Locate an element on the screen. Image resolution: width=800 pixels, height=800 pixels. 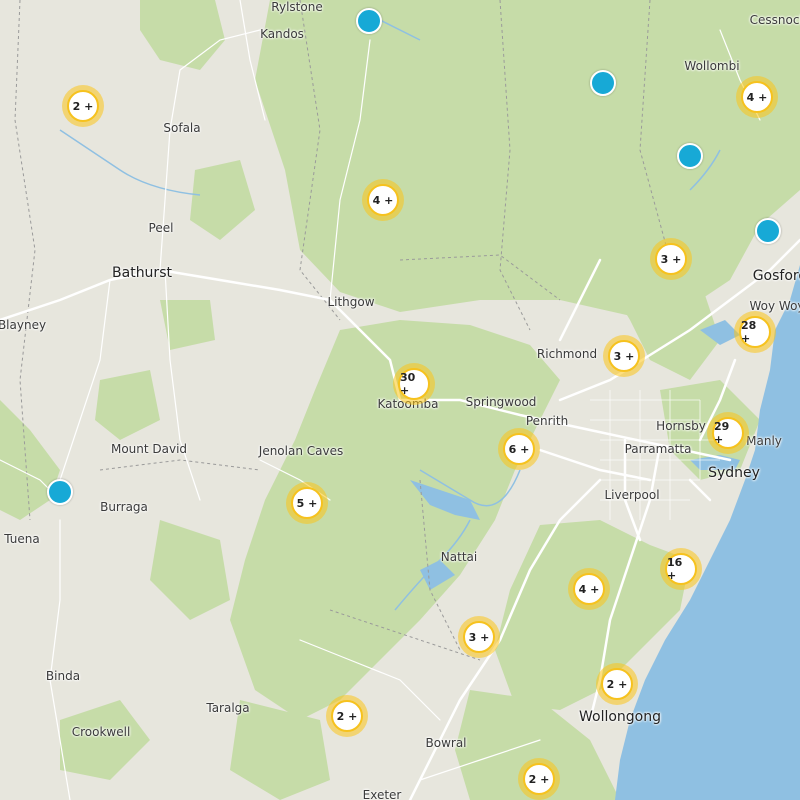
place-label-sofala: Sofala is located at coordinates (182, 128).